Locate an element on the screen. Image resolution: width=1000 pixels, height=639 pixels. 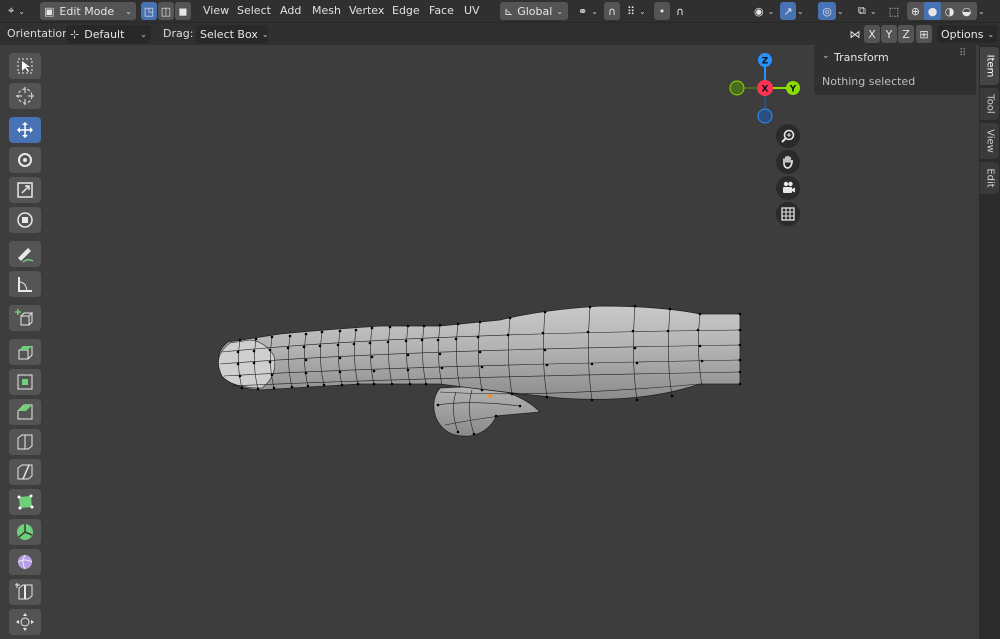
spin-tool is located at coordinates (25, 532).